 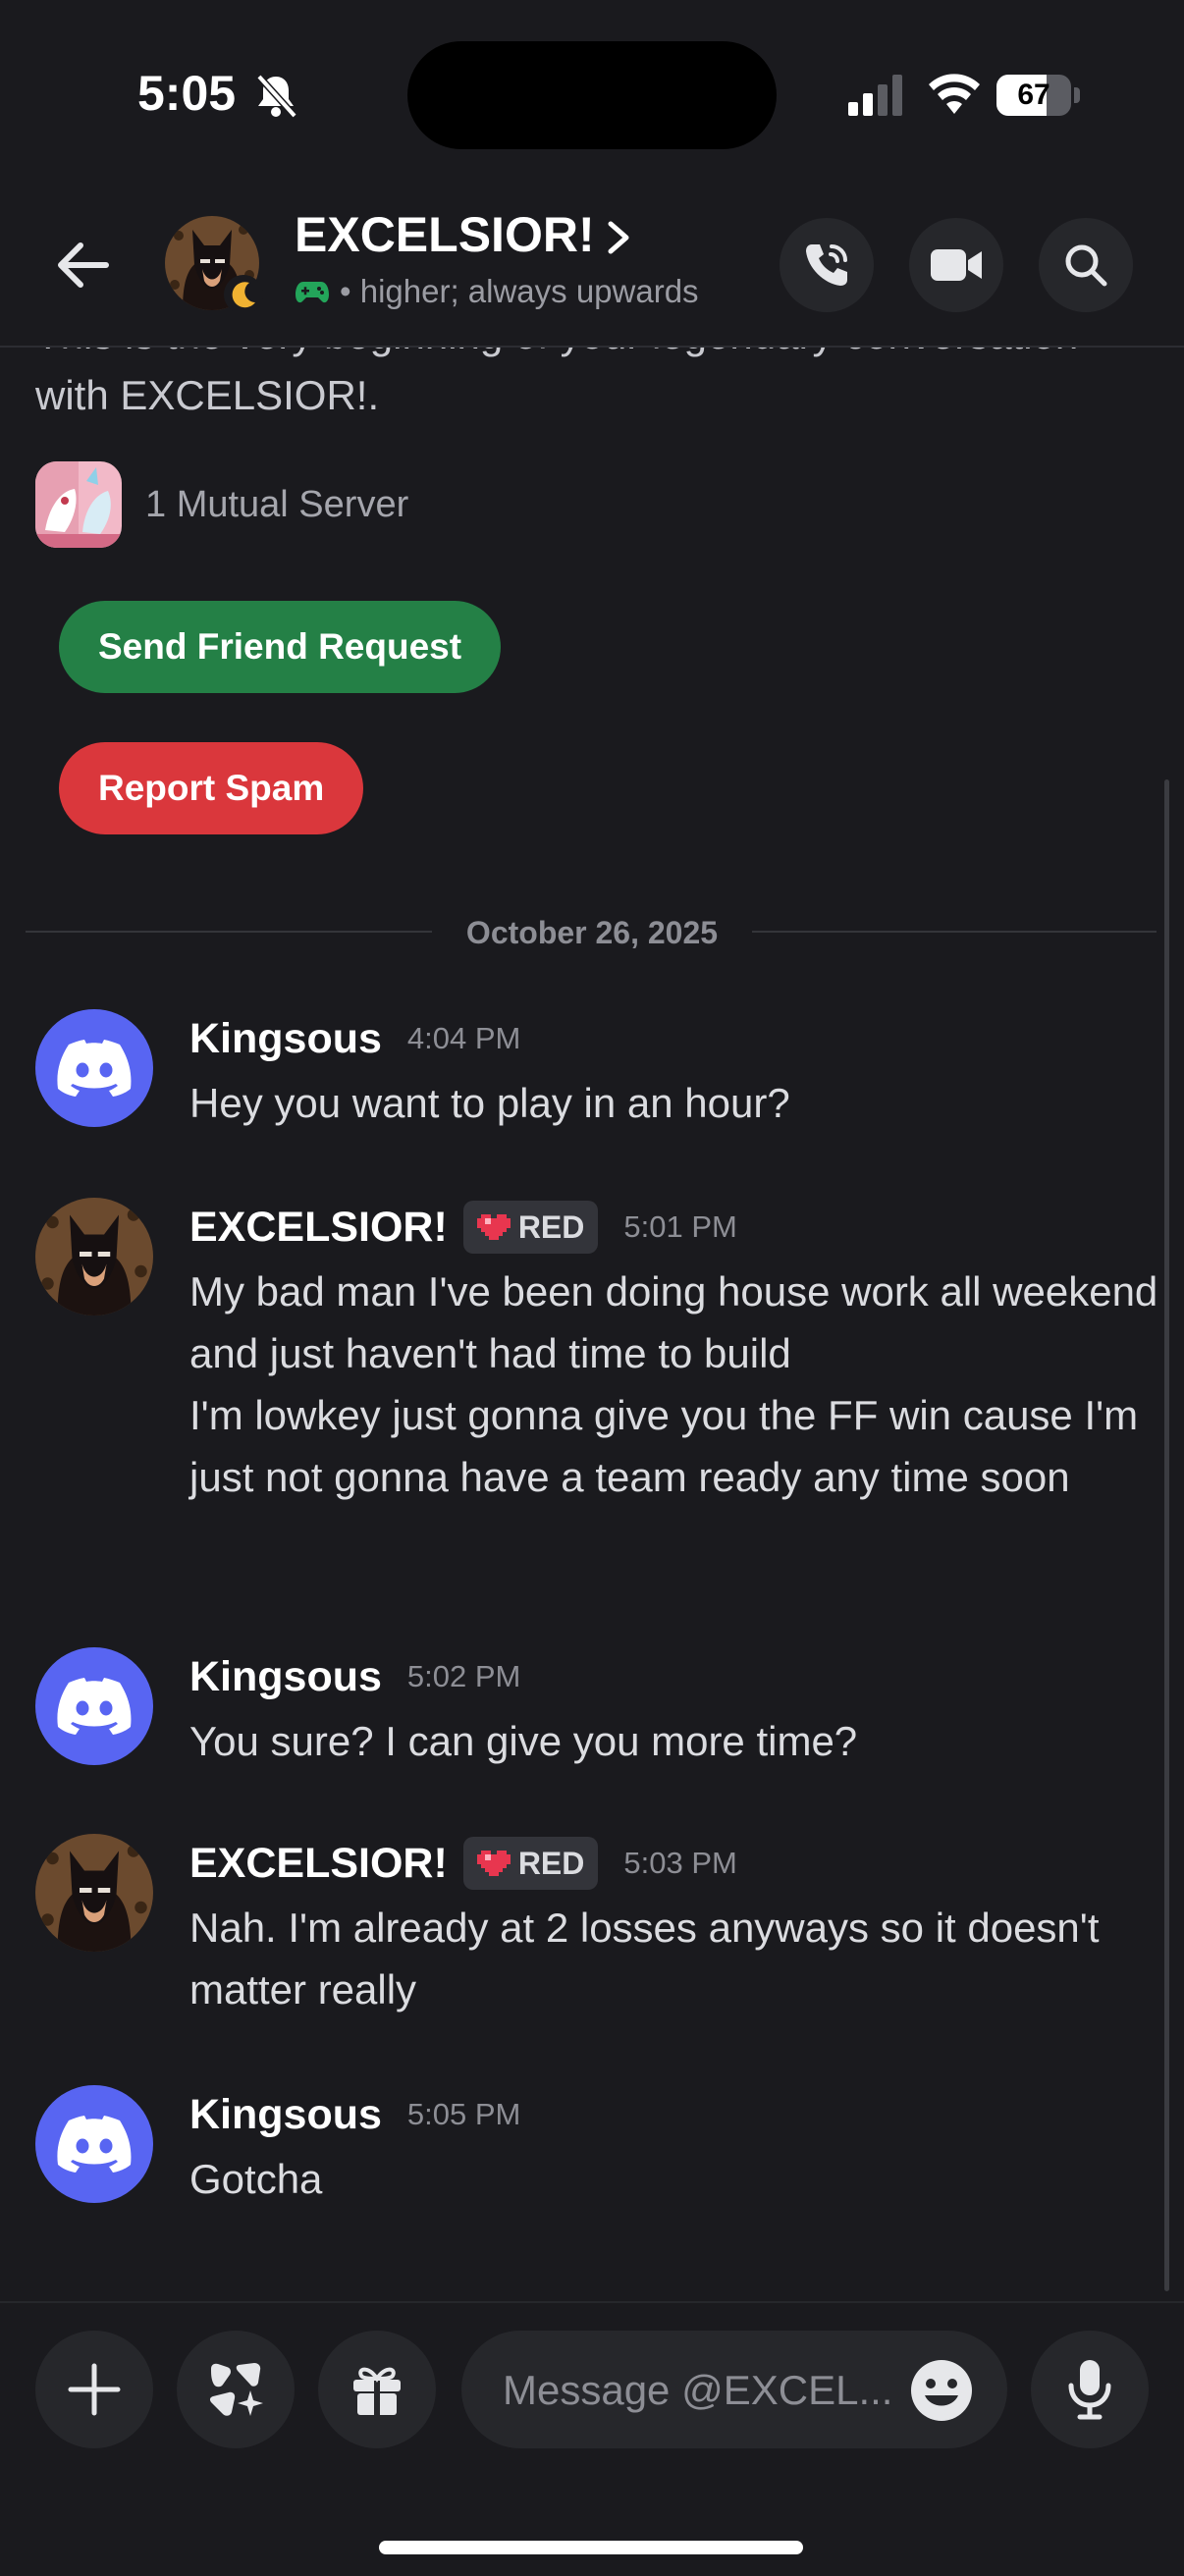 What do you see at coordinates (618, 237) in the screenshot?
I see `chevron-right-icon` at bounding box center [618, 237].